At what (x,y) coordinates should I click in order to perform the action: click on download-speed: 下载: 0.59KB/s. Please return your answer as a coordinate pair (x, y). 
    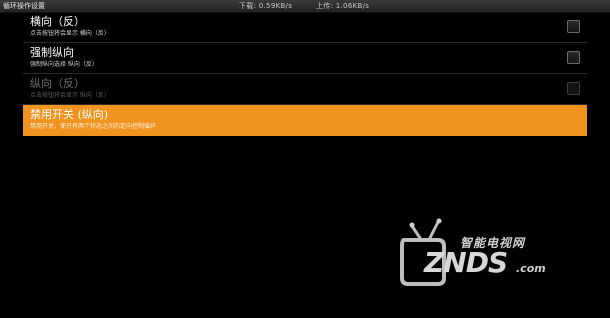
    Looking at the image, I should click on (266, 6).